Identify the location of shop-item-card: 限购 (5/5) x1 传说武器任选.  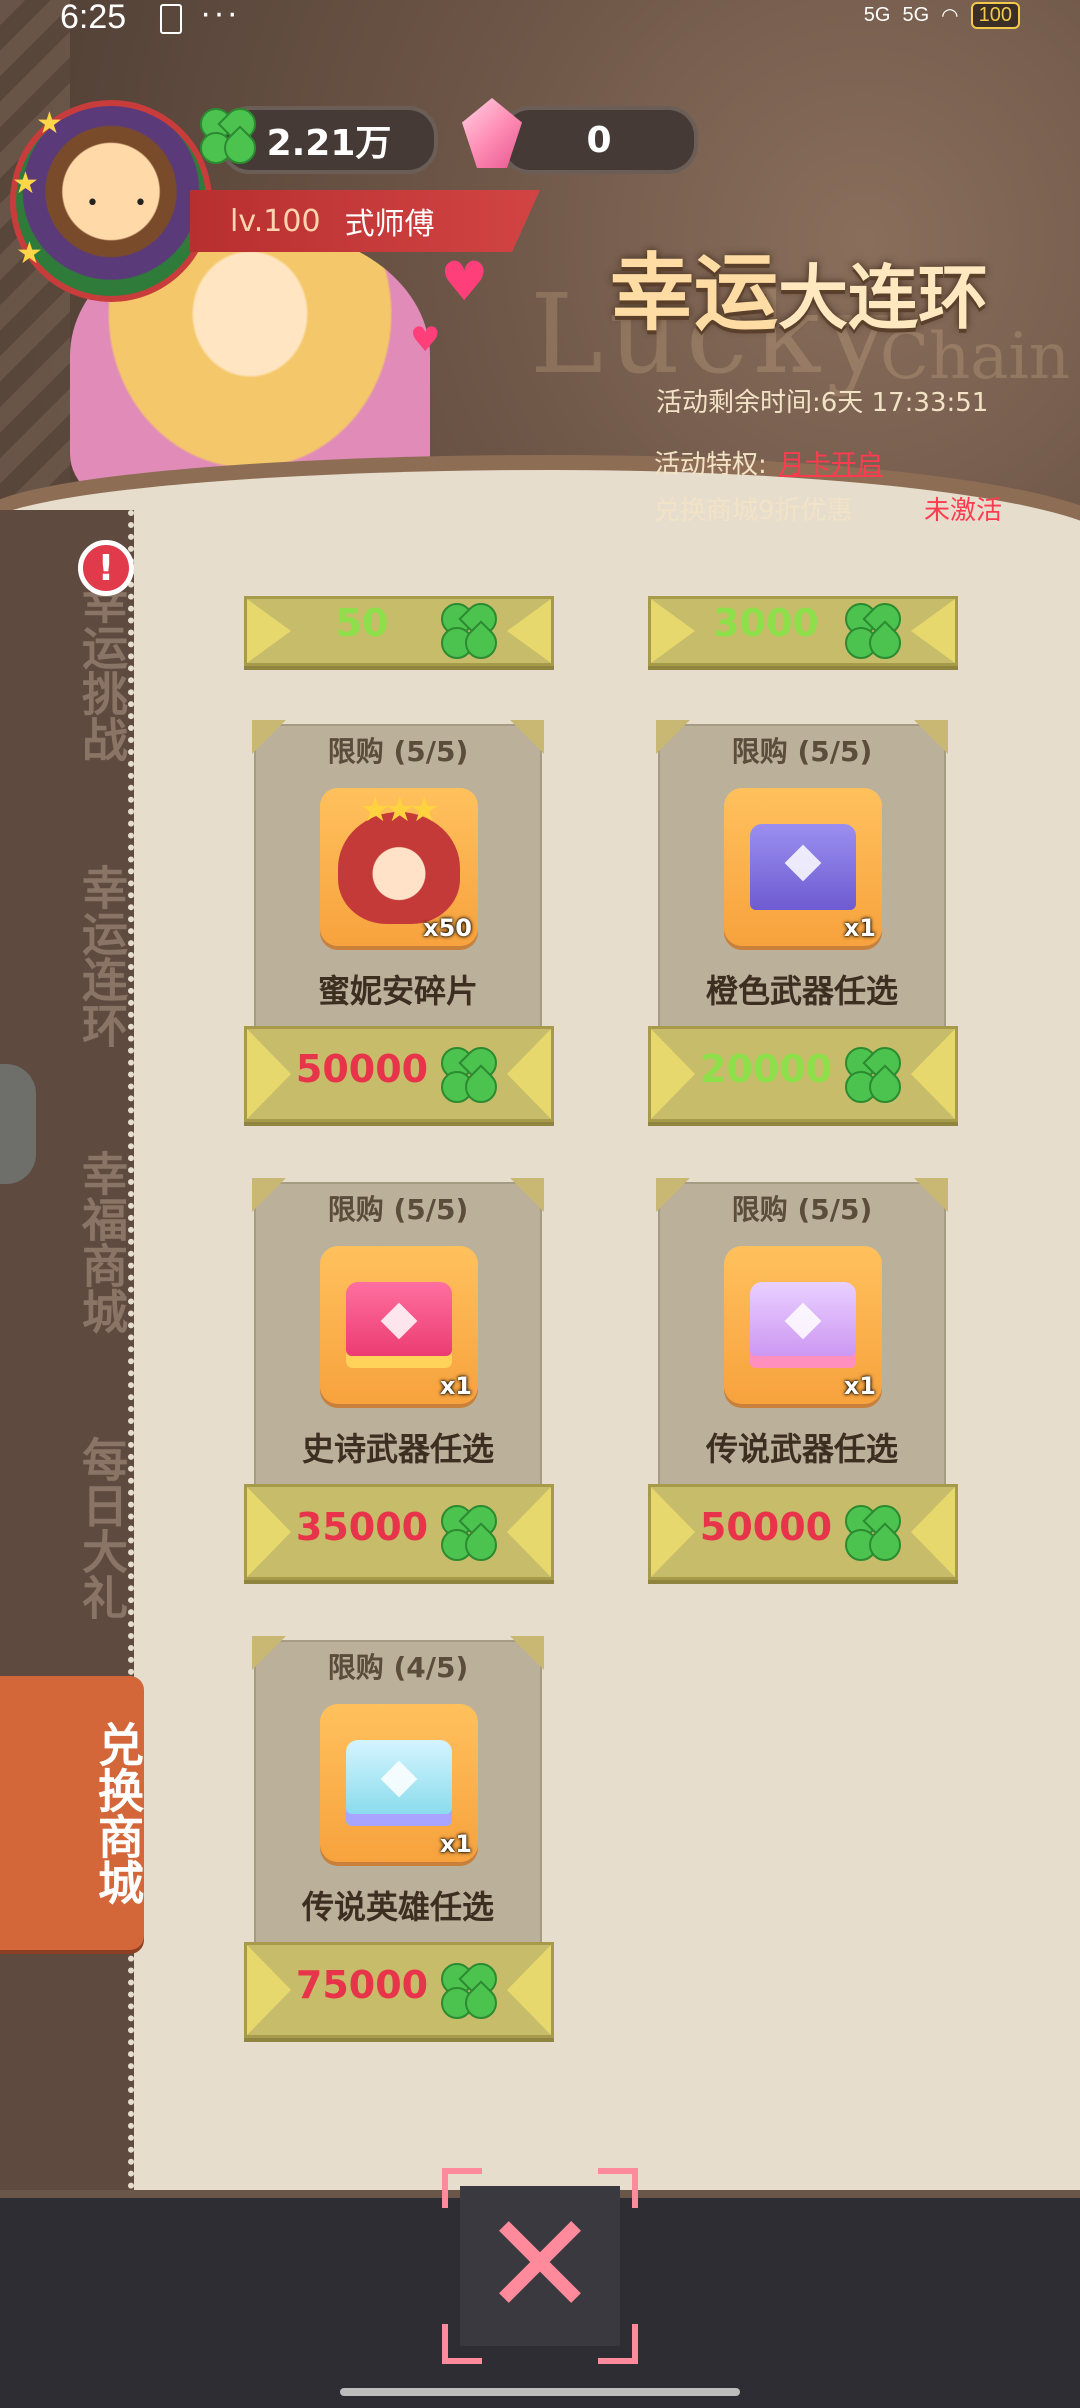
(802, 1335).